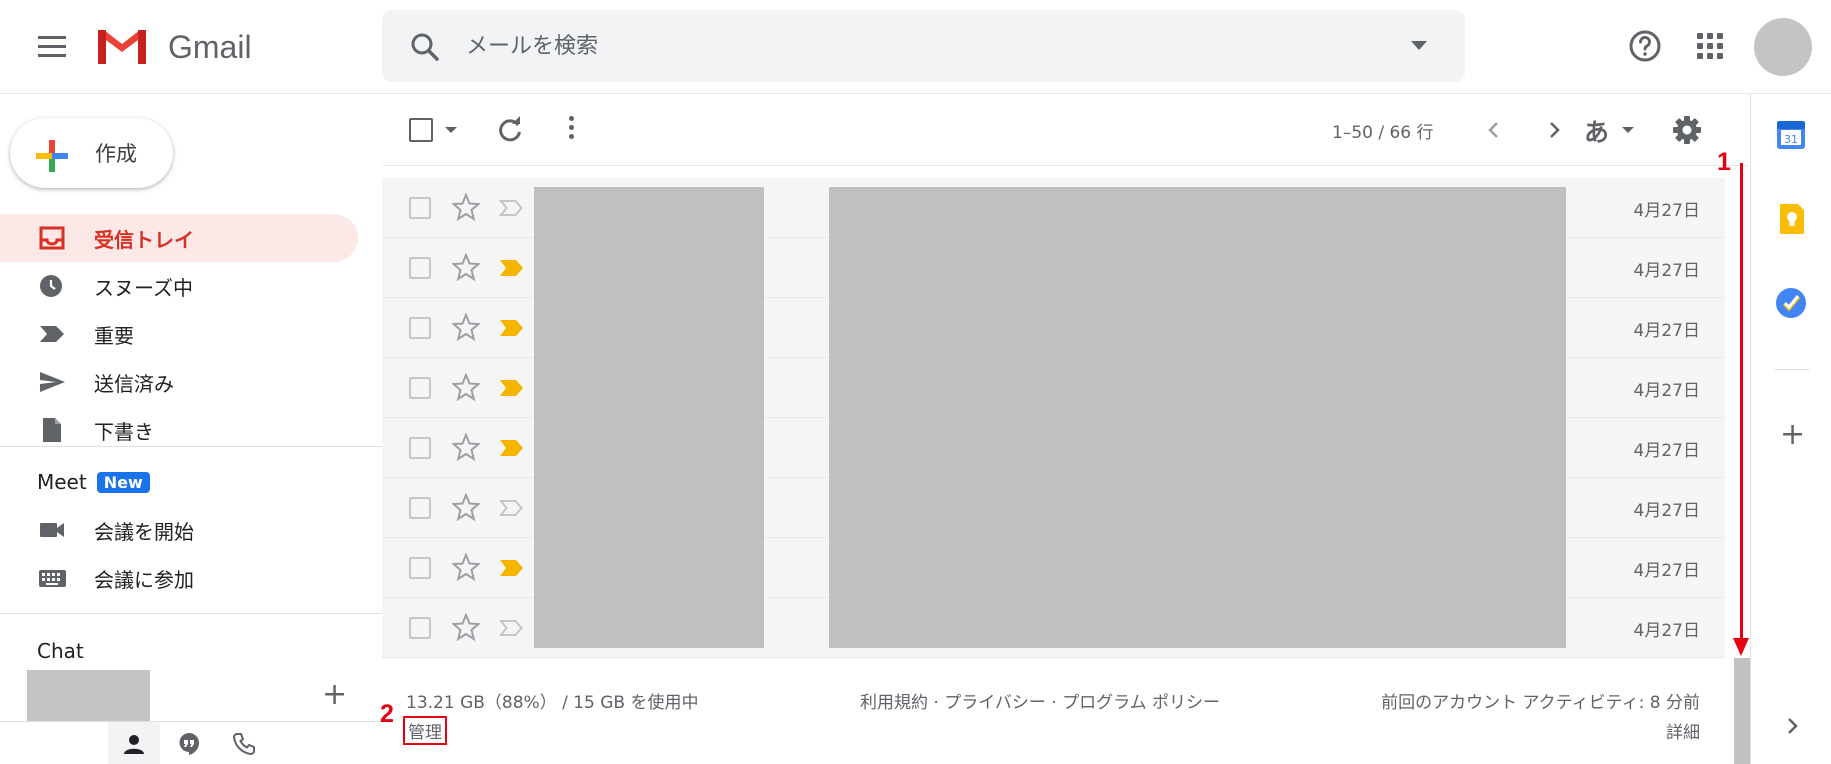 The height and width of the screenshot is (764, 1831). What do you see at coordinates (1687, 130) in the screenshot?
I see `gear-icon` at bounding box center [1687, 130].